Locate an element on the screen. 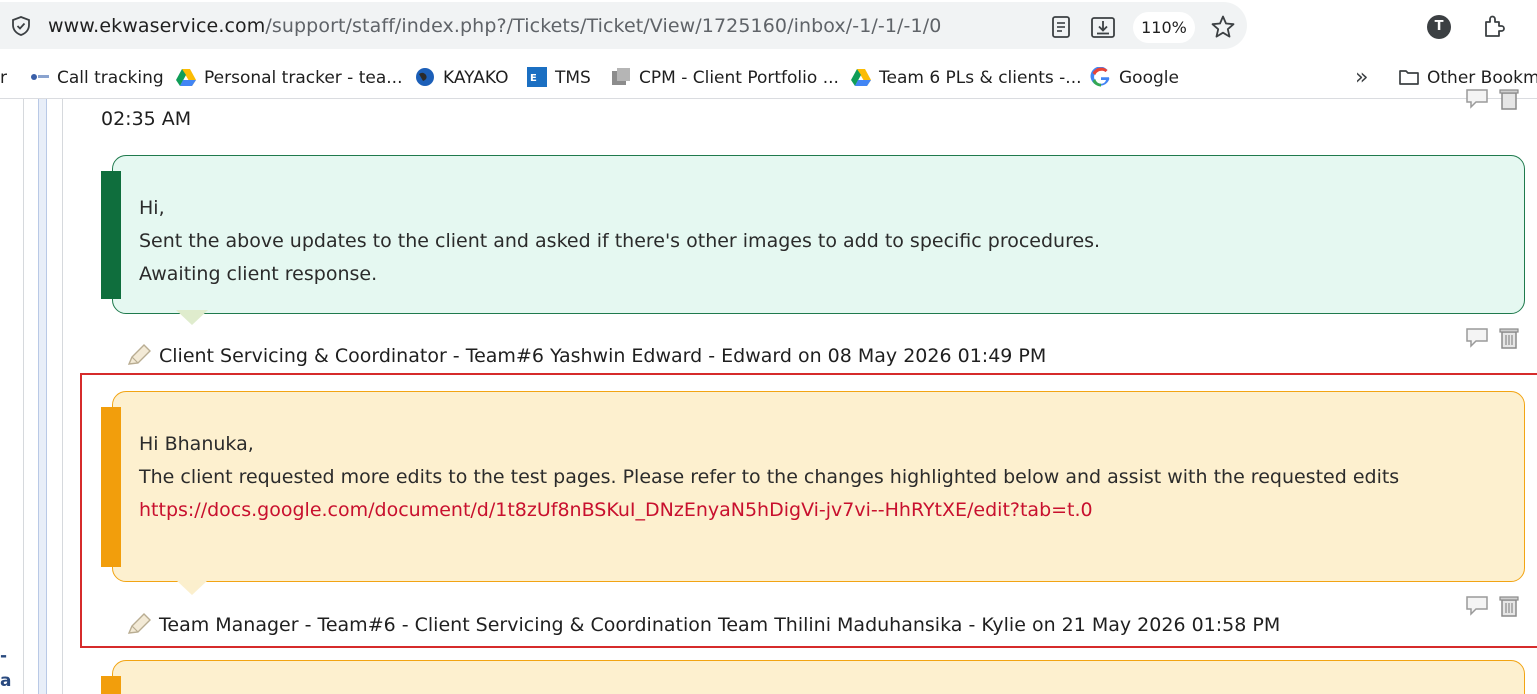 Image resolution: width=1537 pixels, height=694 pixels. kayako-globe-icon is located at coordinates (425, 77).